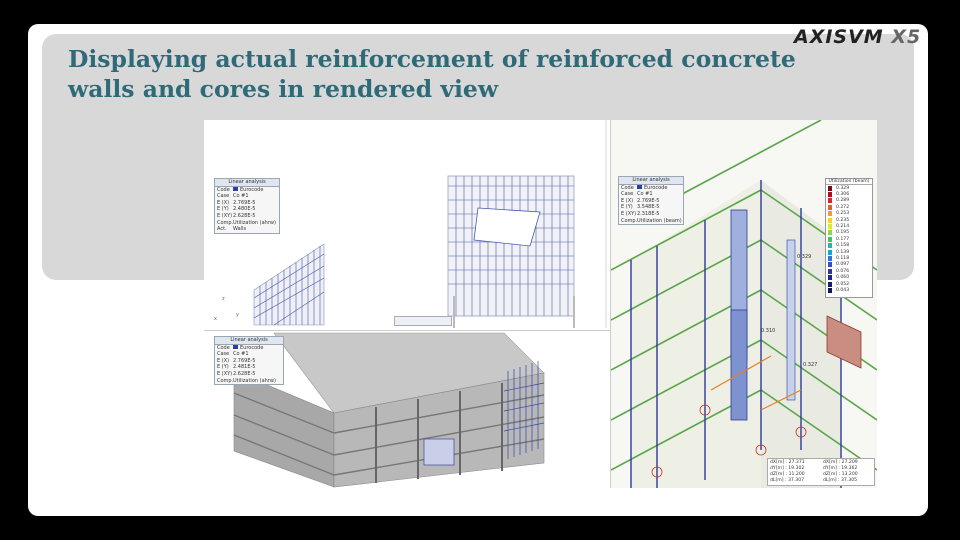 The height and width of the screenshot is (540, 960). What do you see at coordinates (240, 229) in the screenshot?
I see `panel-value: Walls` at bounding box center [240, 229].